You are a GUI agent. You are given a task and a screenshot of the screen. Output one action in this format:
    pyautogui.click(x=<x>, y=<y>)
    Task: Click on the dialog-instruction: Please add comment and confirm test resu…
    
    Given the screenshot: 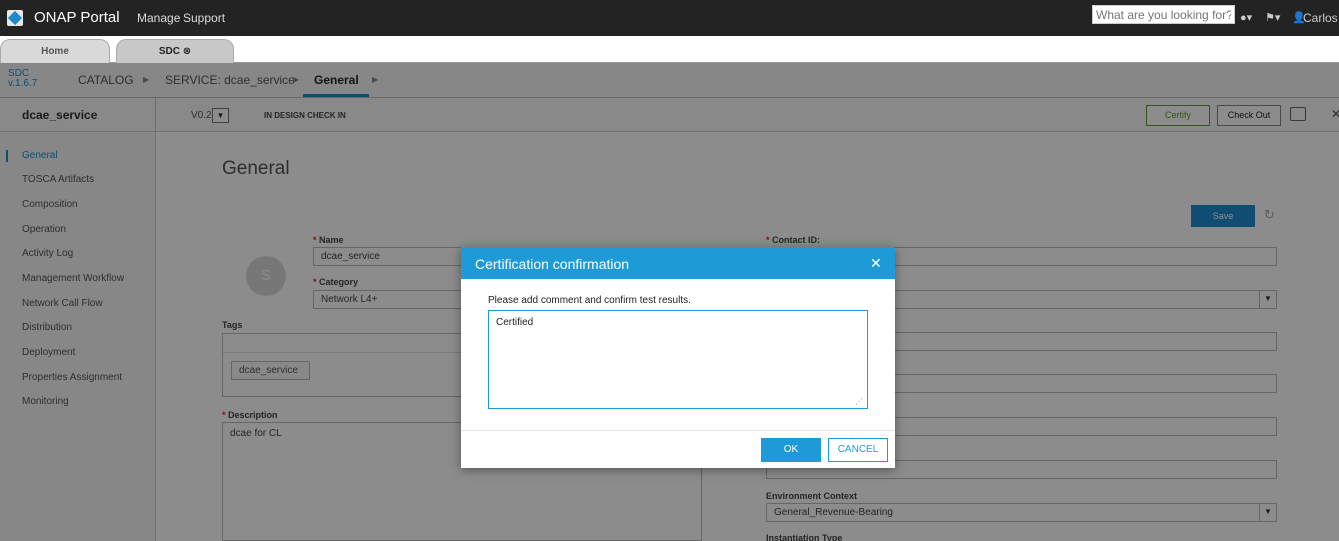 What is the action you would take?
    pyautogui.click(x=589, y=300)
    